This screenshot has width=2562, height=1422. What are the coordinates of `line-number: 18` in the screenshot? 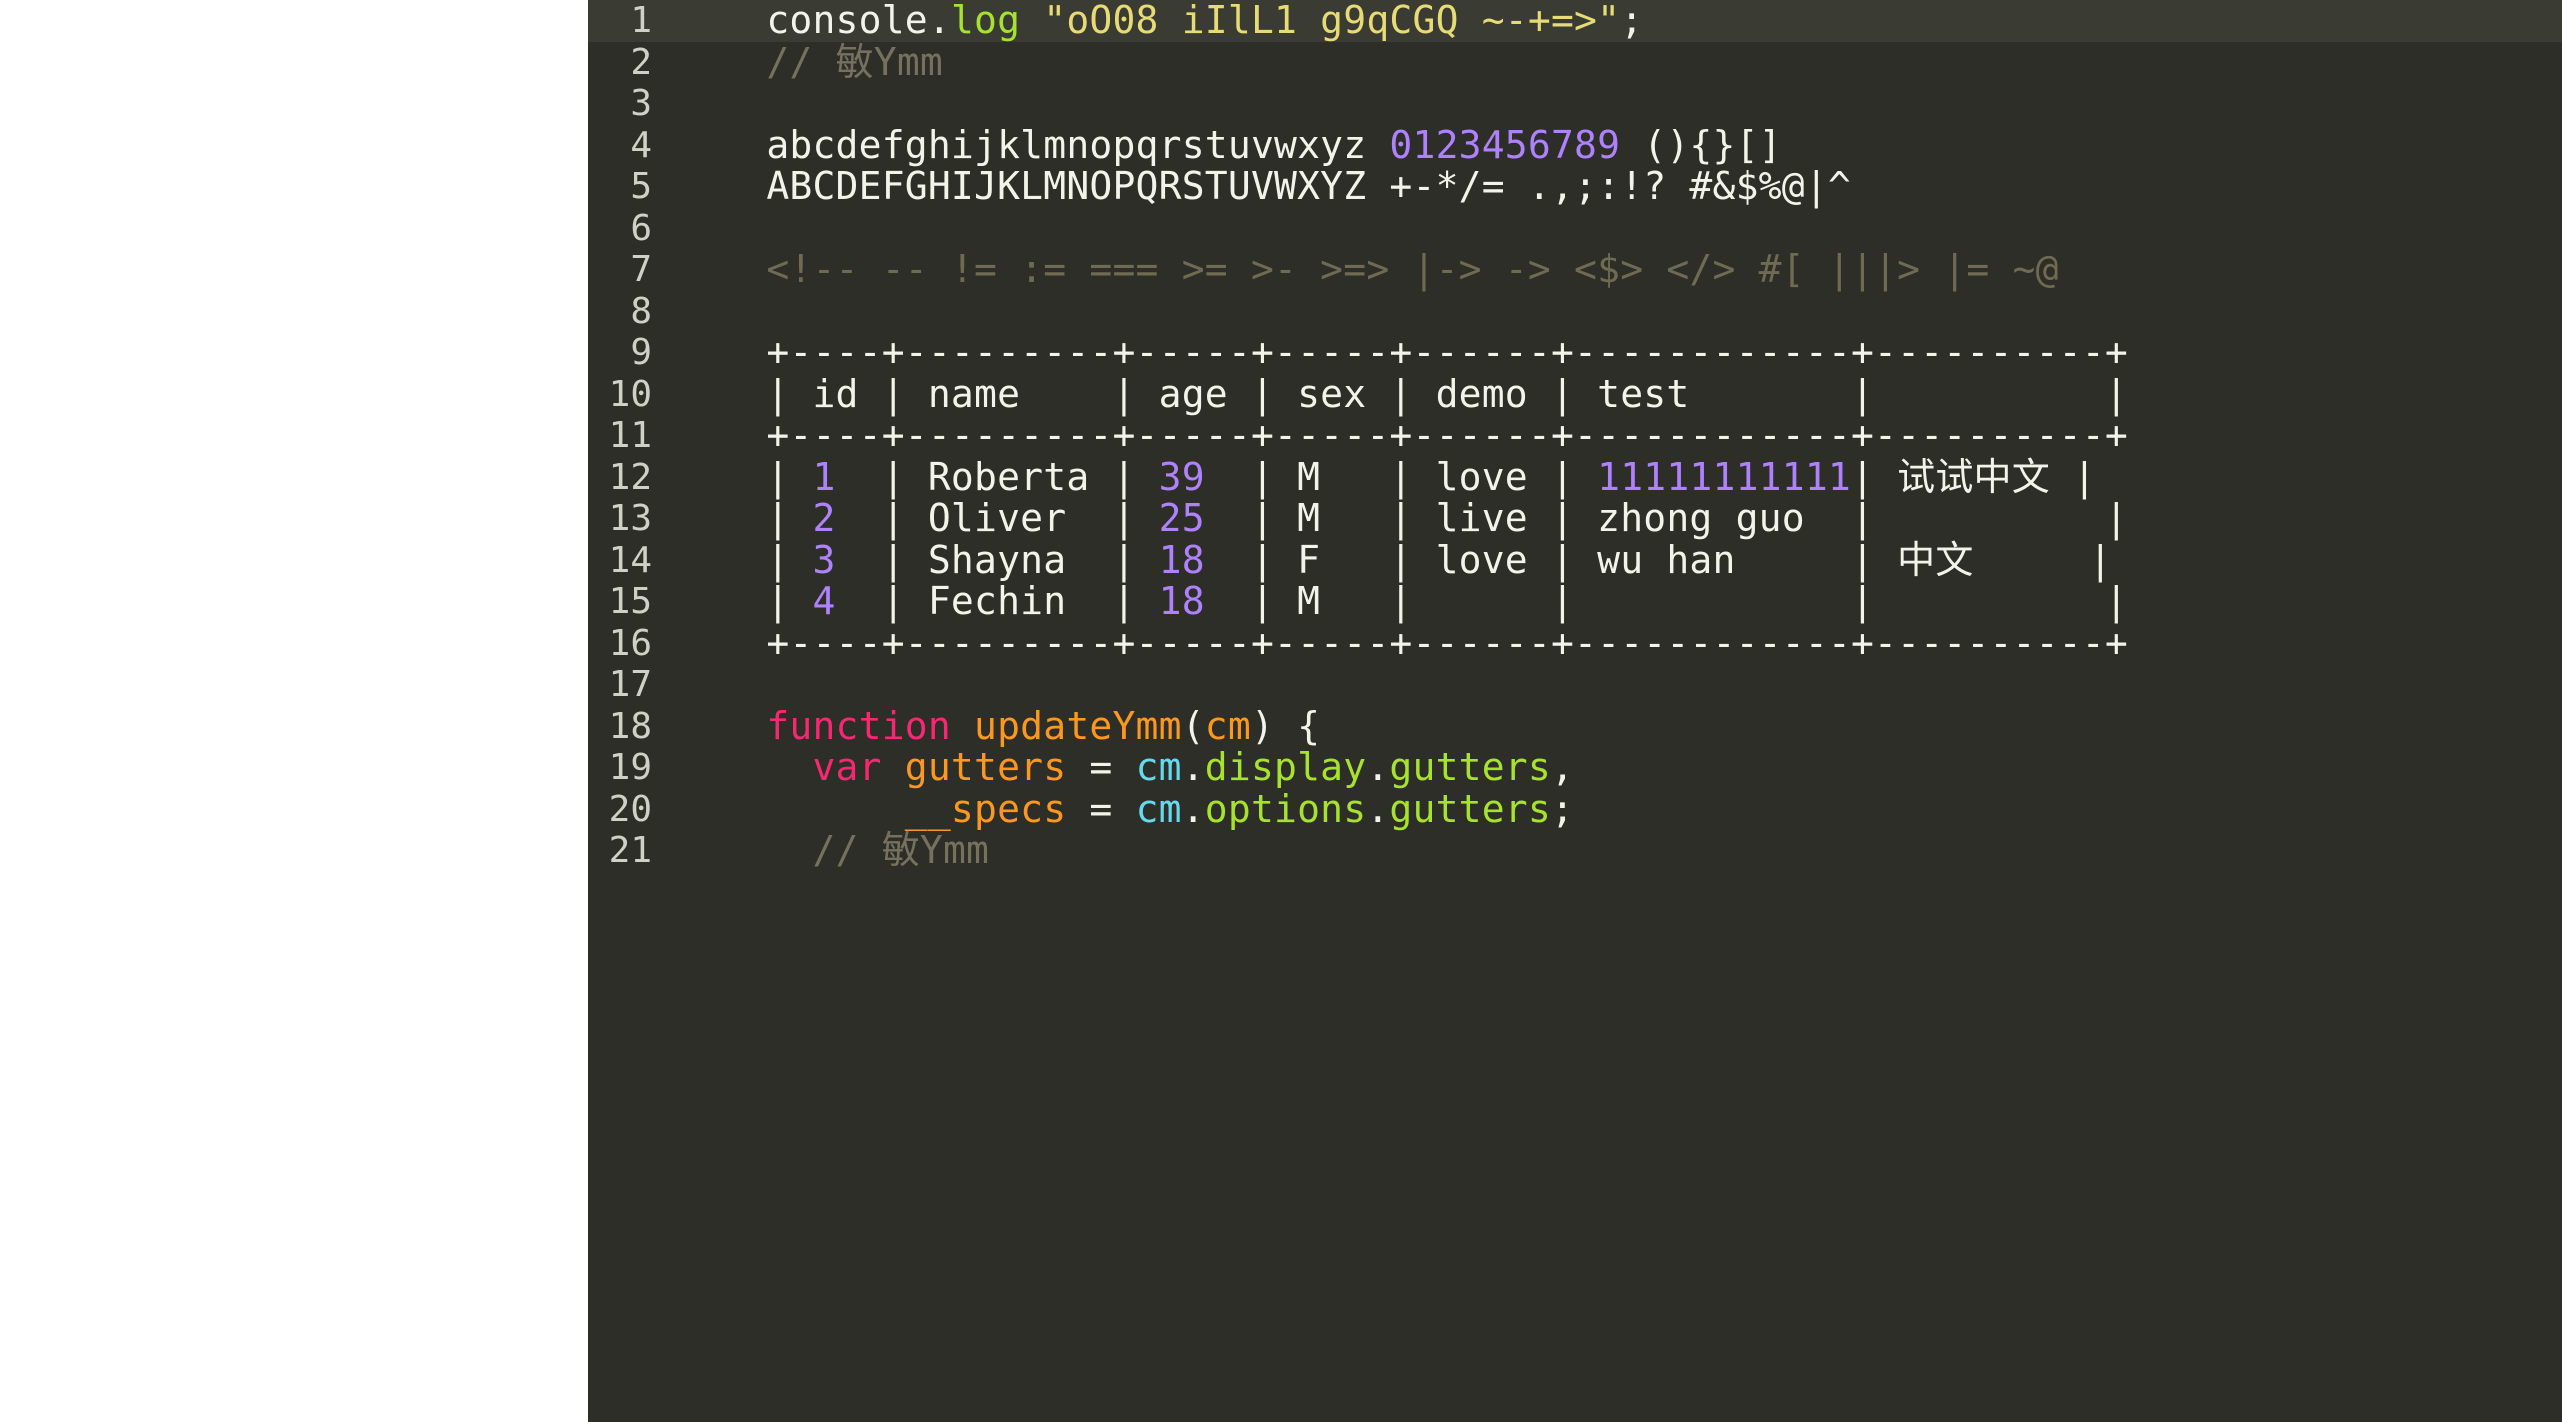 It's located at (630, 726).